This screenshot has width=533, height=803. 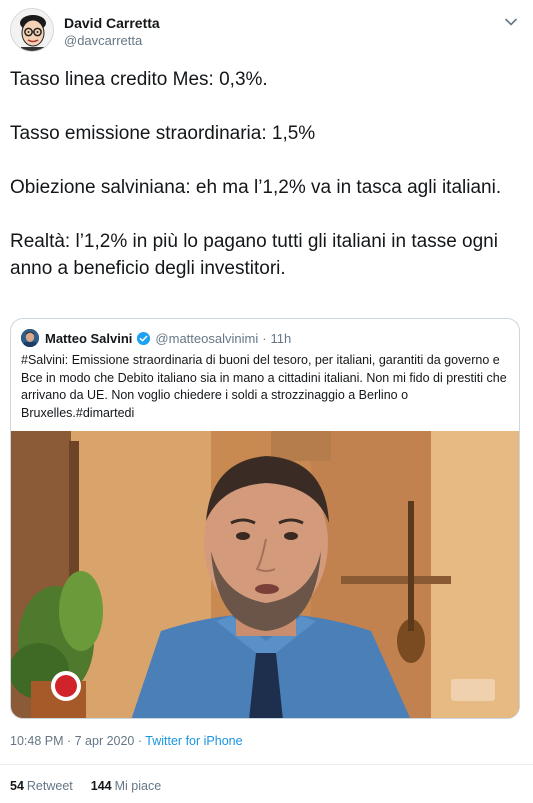 I want to click on author-avatar, so click(x=32, y=30).